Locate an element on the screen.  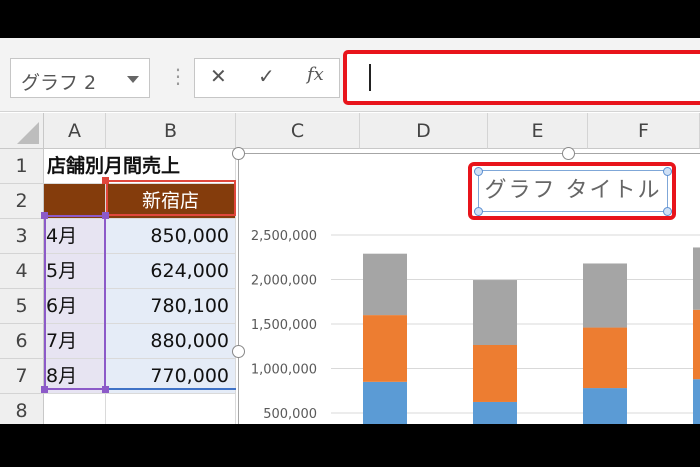
chevron-down-icon is located at coordinates (133, 79).